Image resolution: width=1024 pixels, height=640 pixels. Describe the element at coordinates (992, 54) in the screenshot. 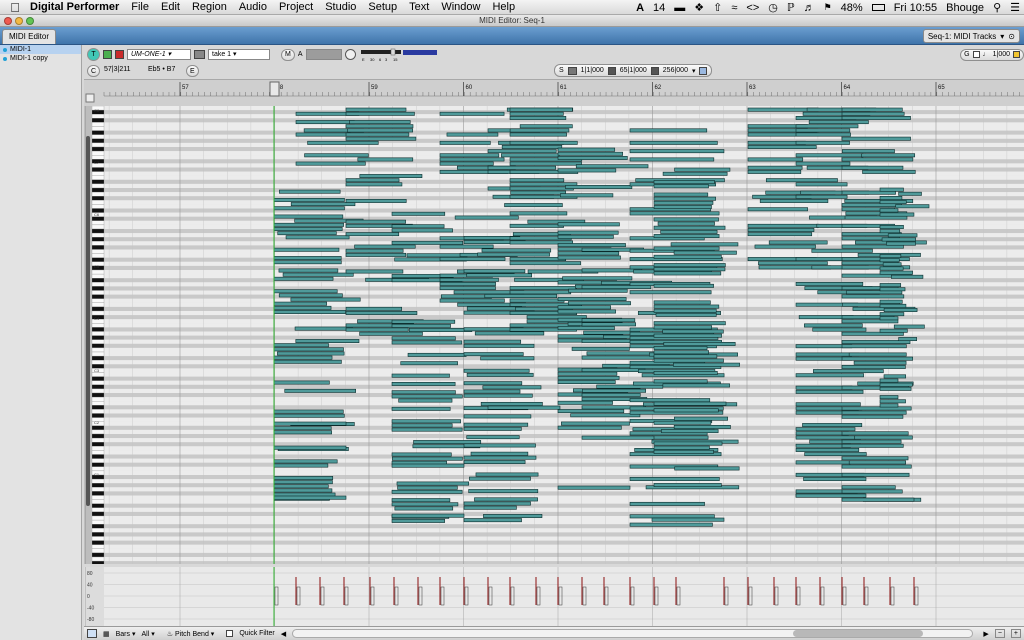

I see `g-button: G ♩ 1|000` at that location.